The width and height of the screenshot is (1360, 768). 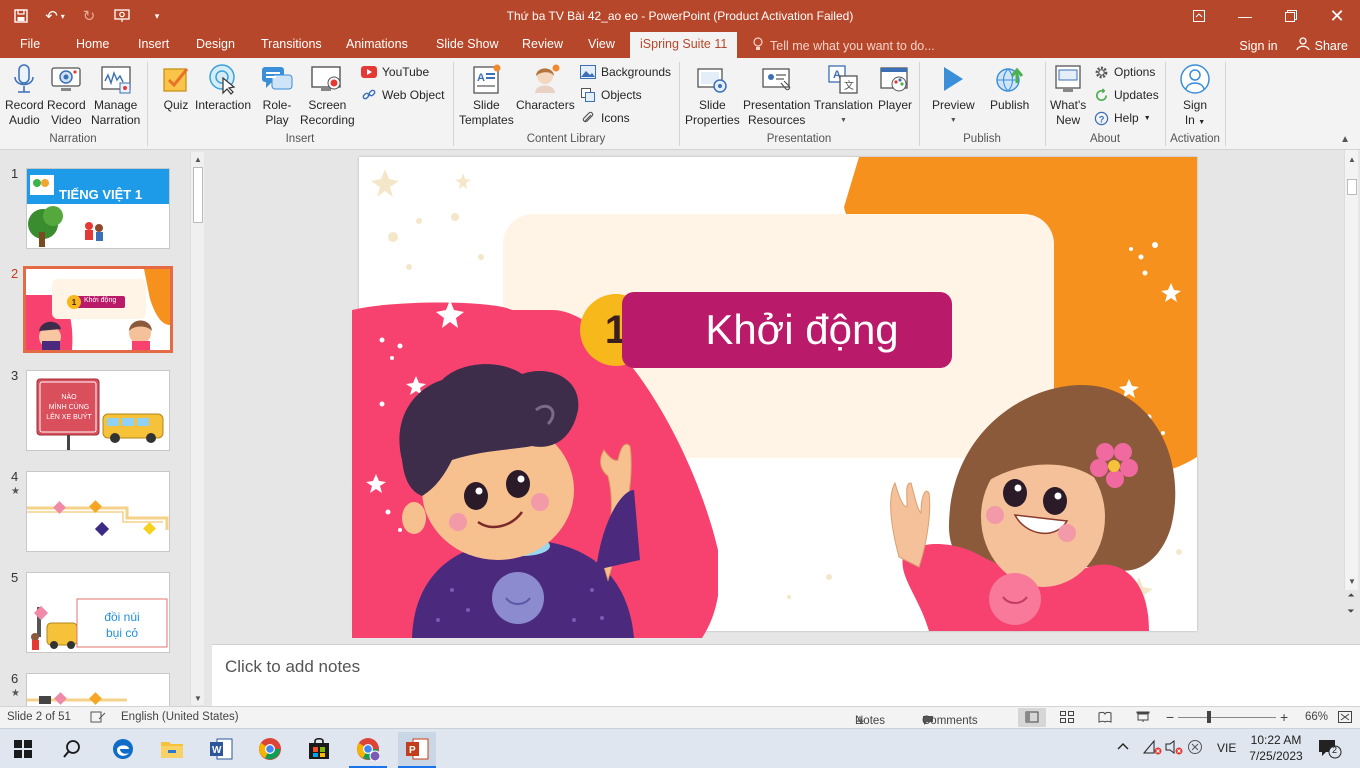 What do you see at coordinates (1067, 718) in the screenshot?
I see `slide-sorter-view-icon` at bounding box center [1067, 718].